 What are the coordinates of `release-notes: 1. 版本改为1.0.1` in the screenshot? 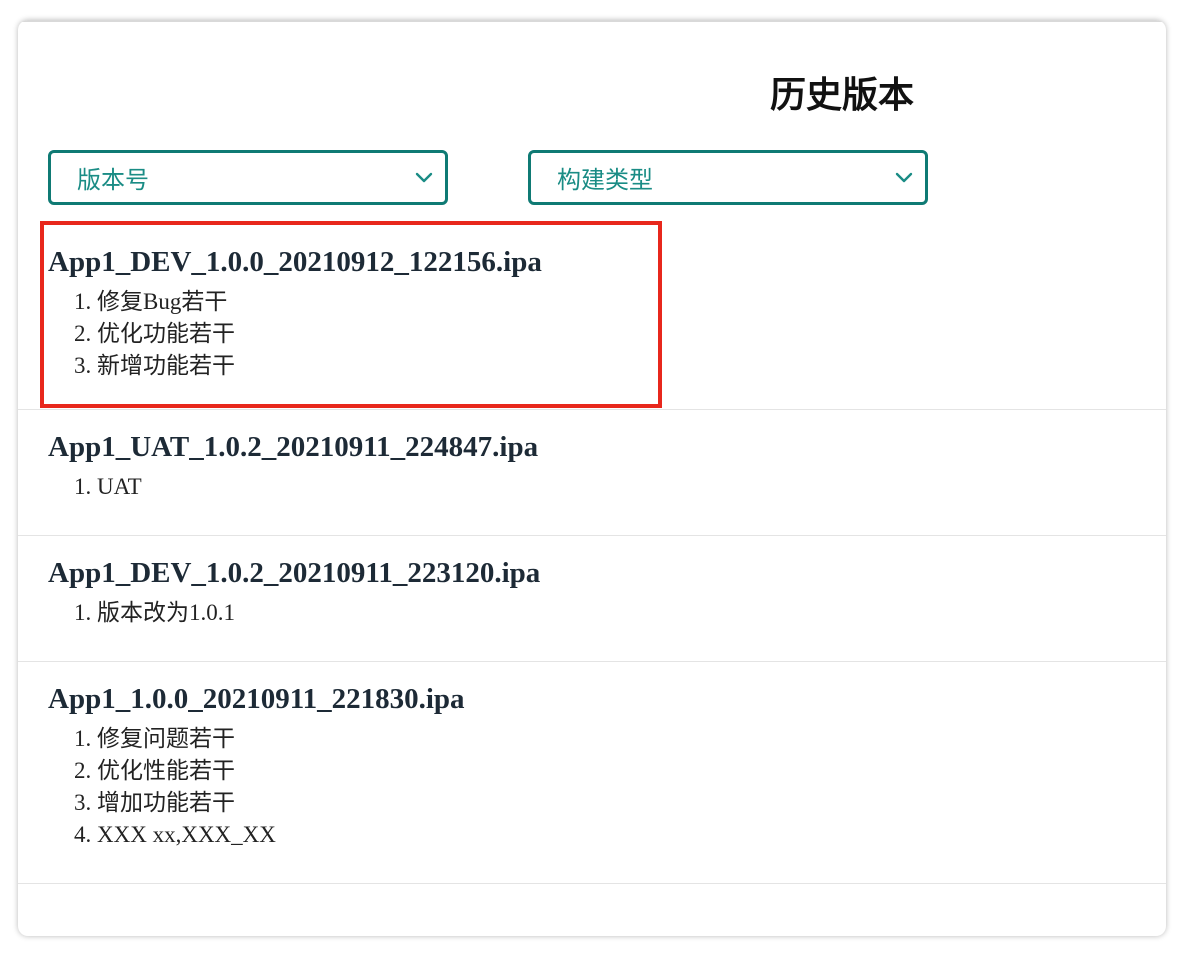 It's located at (620, 613).